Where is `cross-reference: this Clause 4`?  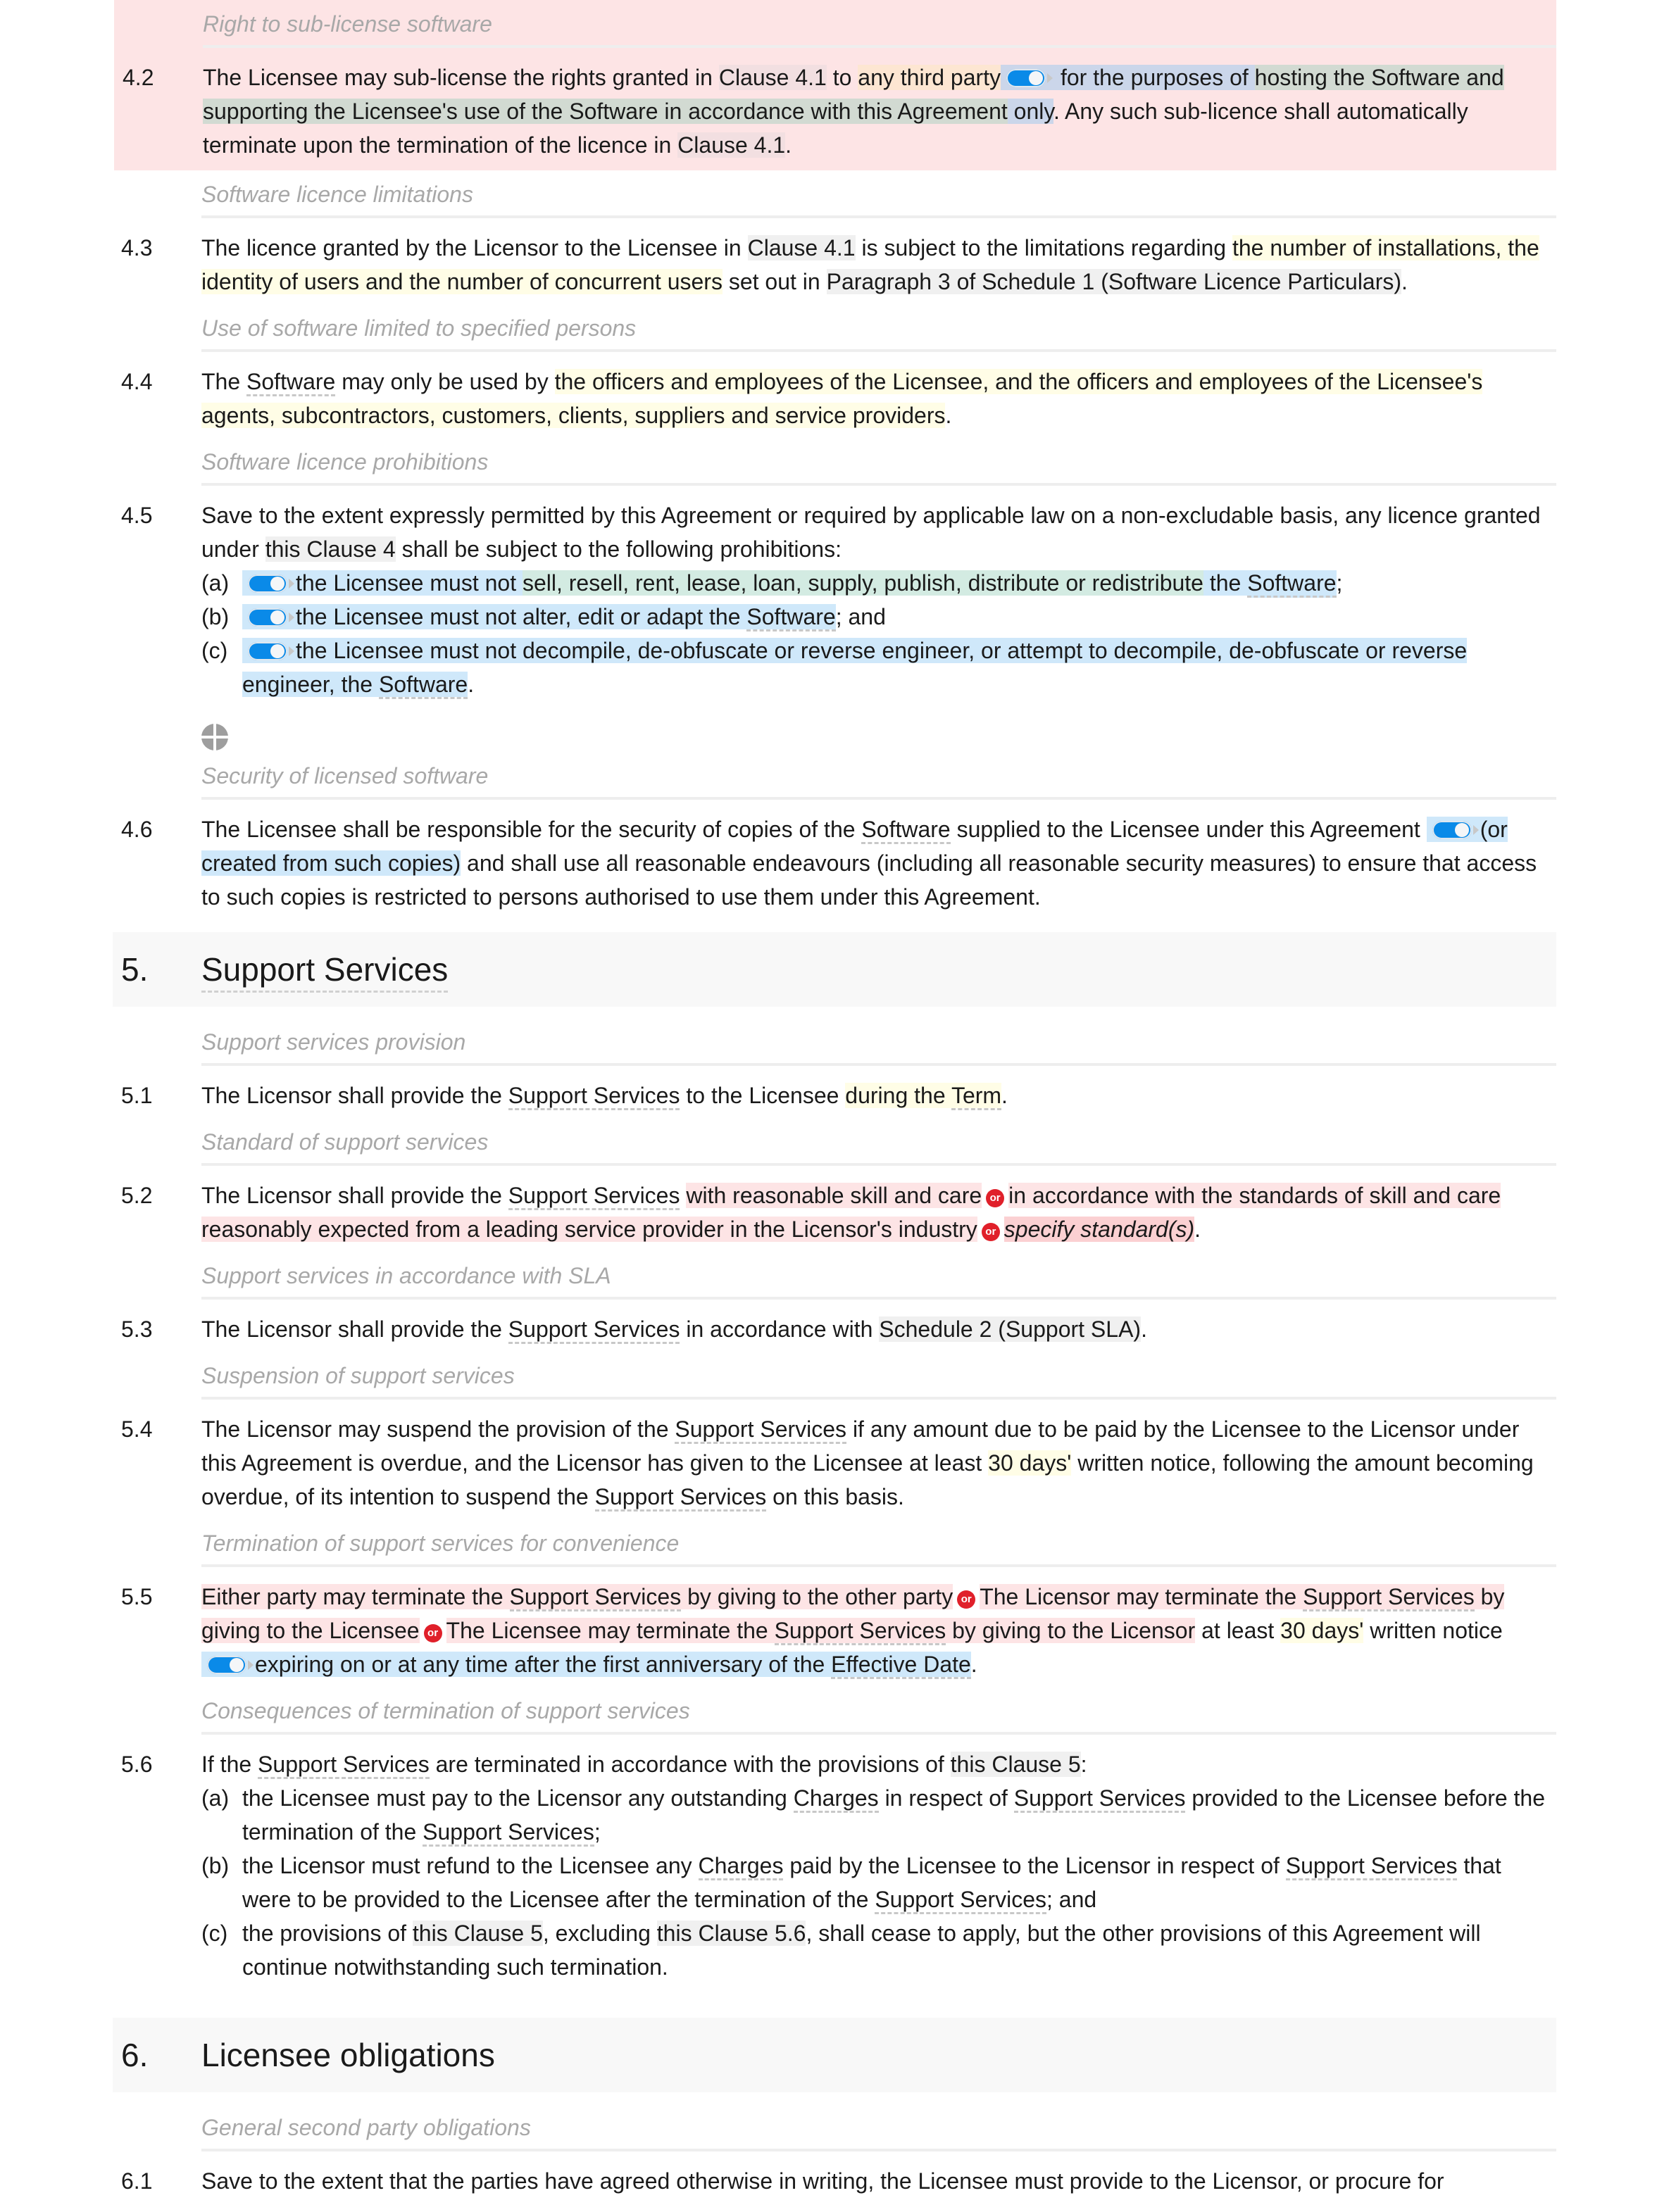
cross-reference: this Clause 4 is located at coordinates (331, 549).